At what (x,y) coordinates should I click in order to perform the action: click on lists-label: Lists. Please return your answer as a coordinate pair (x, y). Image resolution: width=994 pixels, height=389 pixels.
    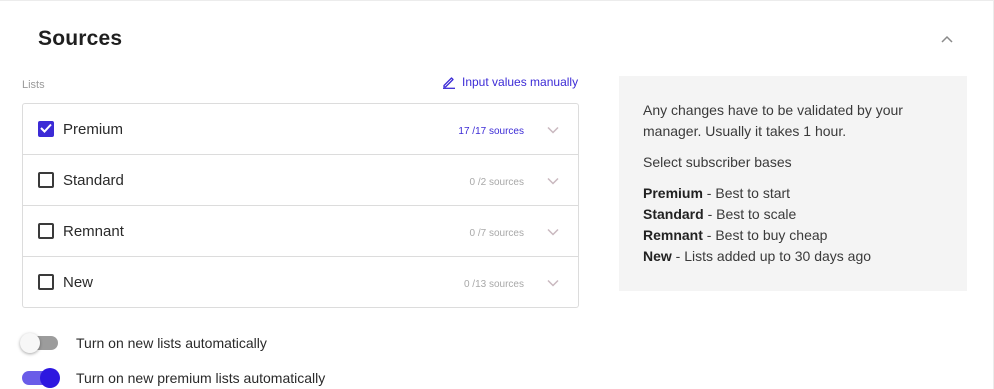
    Looking at the image, I should click on (33, 85).